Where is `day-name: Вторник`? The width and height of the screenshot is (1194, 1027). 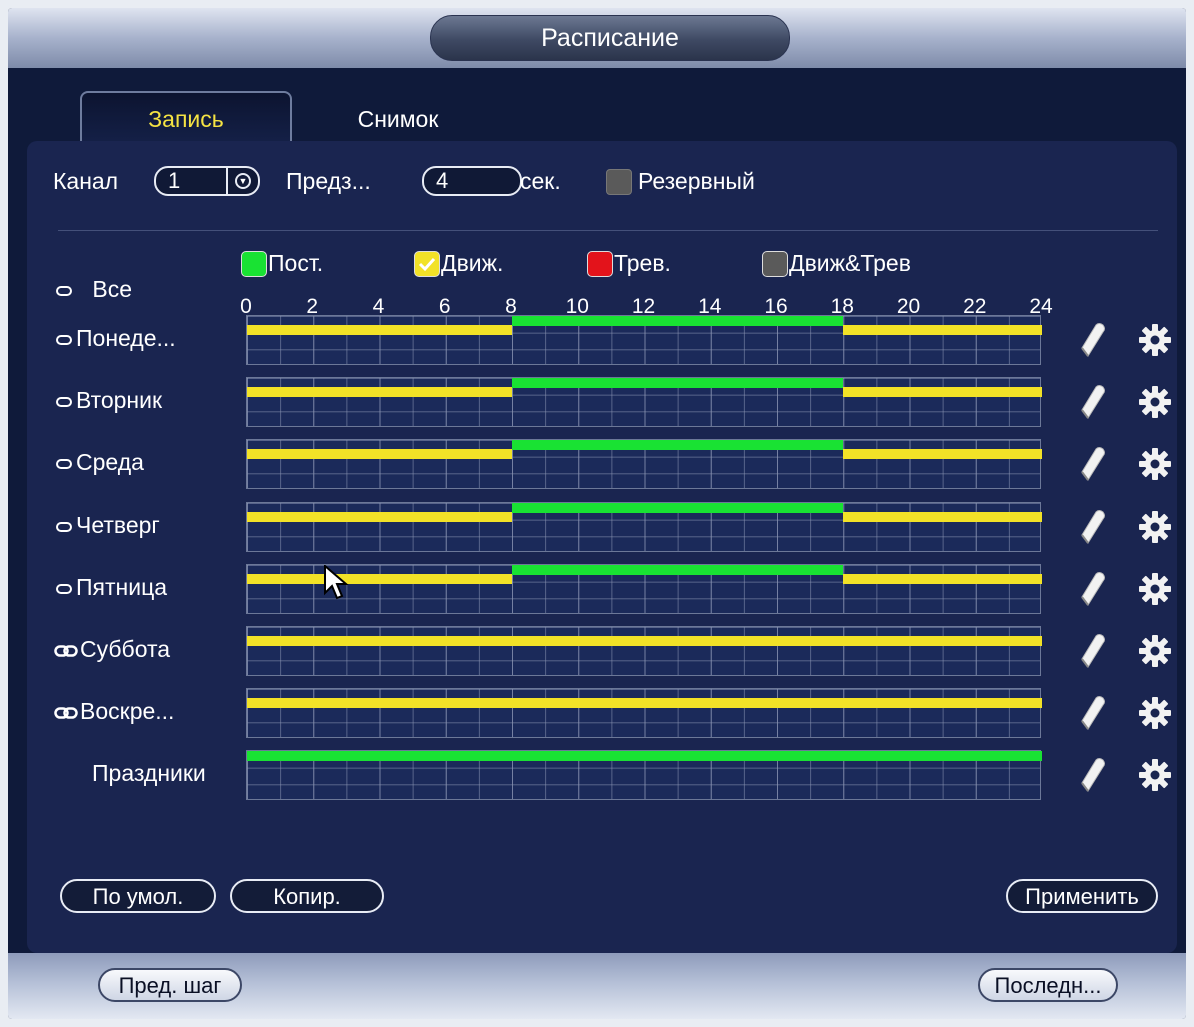 day-name: Вторник is located at coordinates (119, 400).